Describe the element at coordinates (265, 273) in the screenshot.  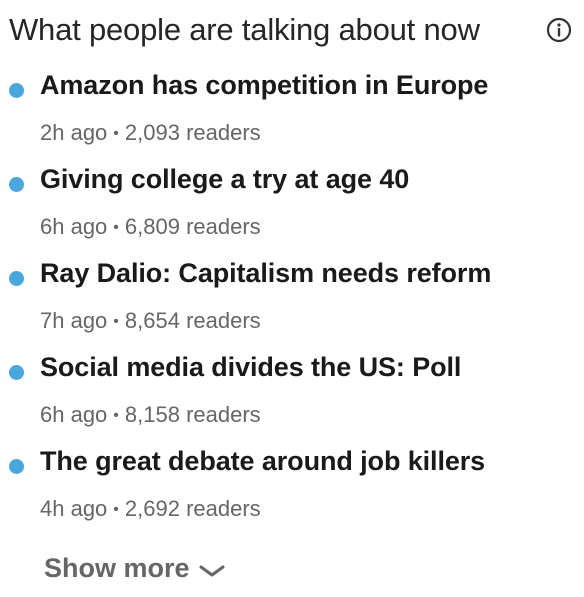
I see `news-headline: Ray Dalio: Capitalism needs reform` at that location.